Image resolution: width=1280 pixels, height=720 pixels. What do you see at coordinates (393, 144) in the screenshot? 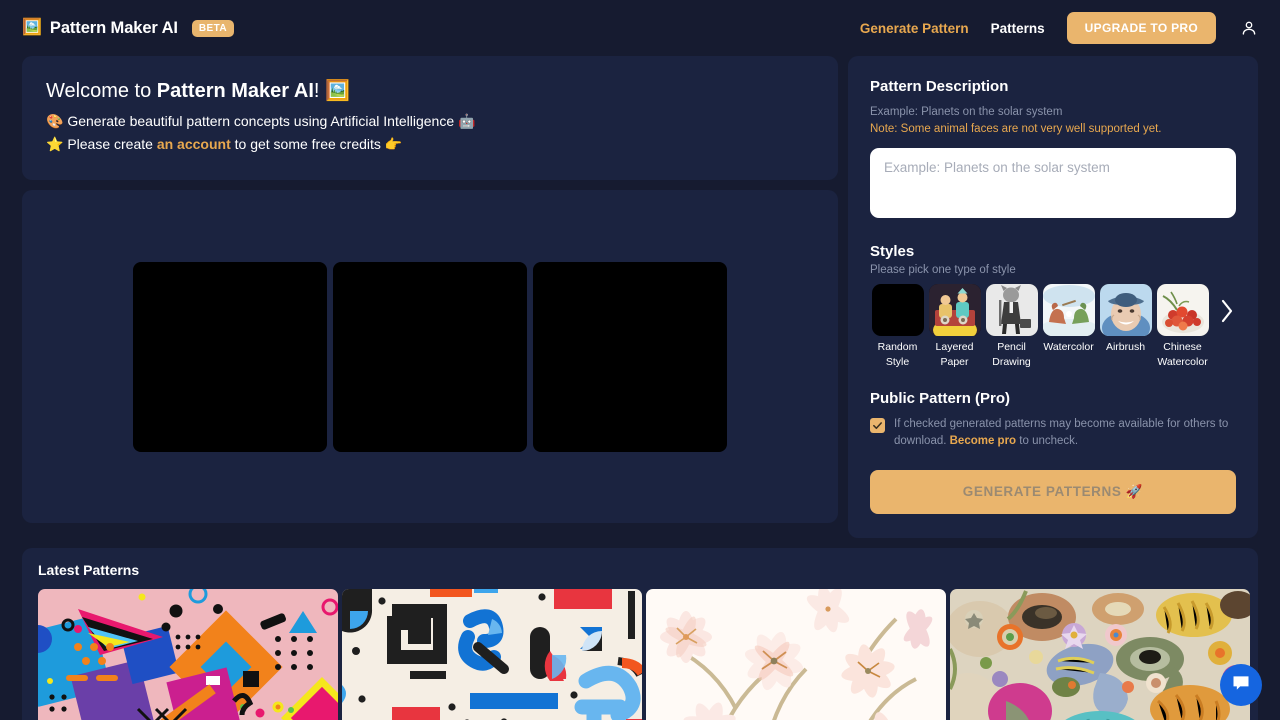
I see `pointing-right-icon: 👉` at bounding box center [393, 144].